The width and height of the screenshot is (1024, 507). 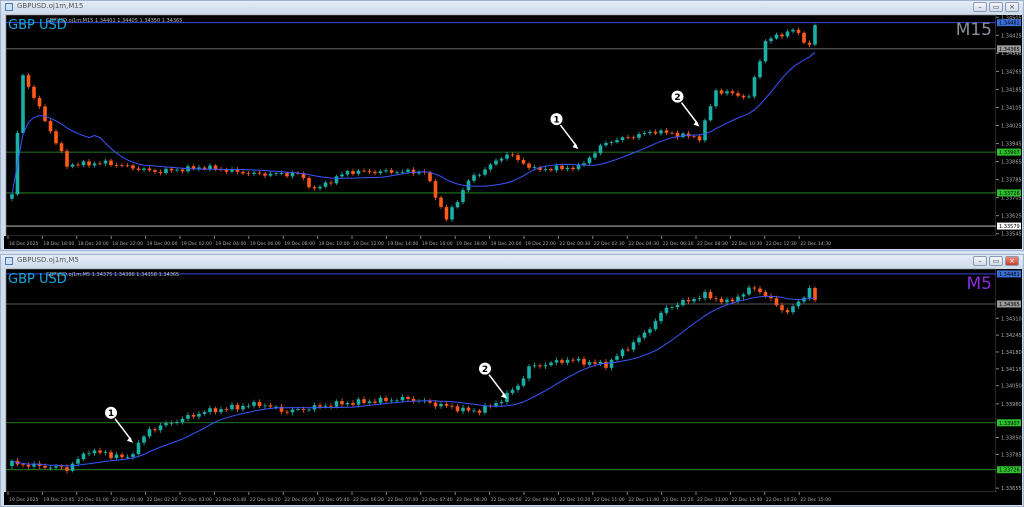 What do you see at coordinates (402, 500) in the screenshot?
I see `time-label: 22 Dec 07:00` at bounding box center [402, 500].